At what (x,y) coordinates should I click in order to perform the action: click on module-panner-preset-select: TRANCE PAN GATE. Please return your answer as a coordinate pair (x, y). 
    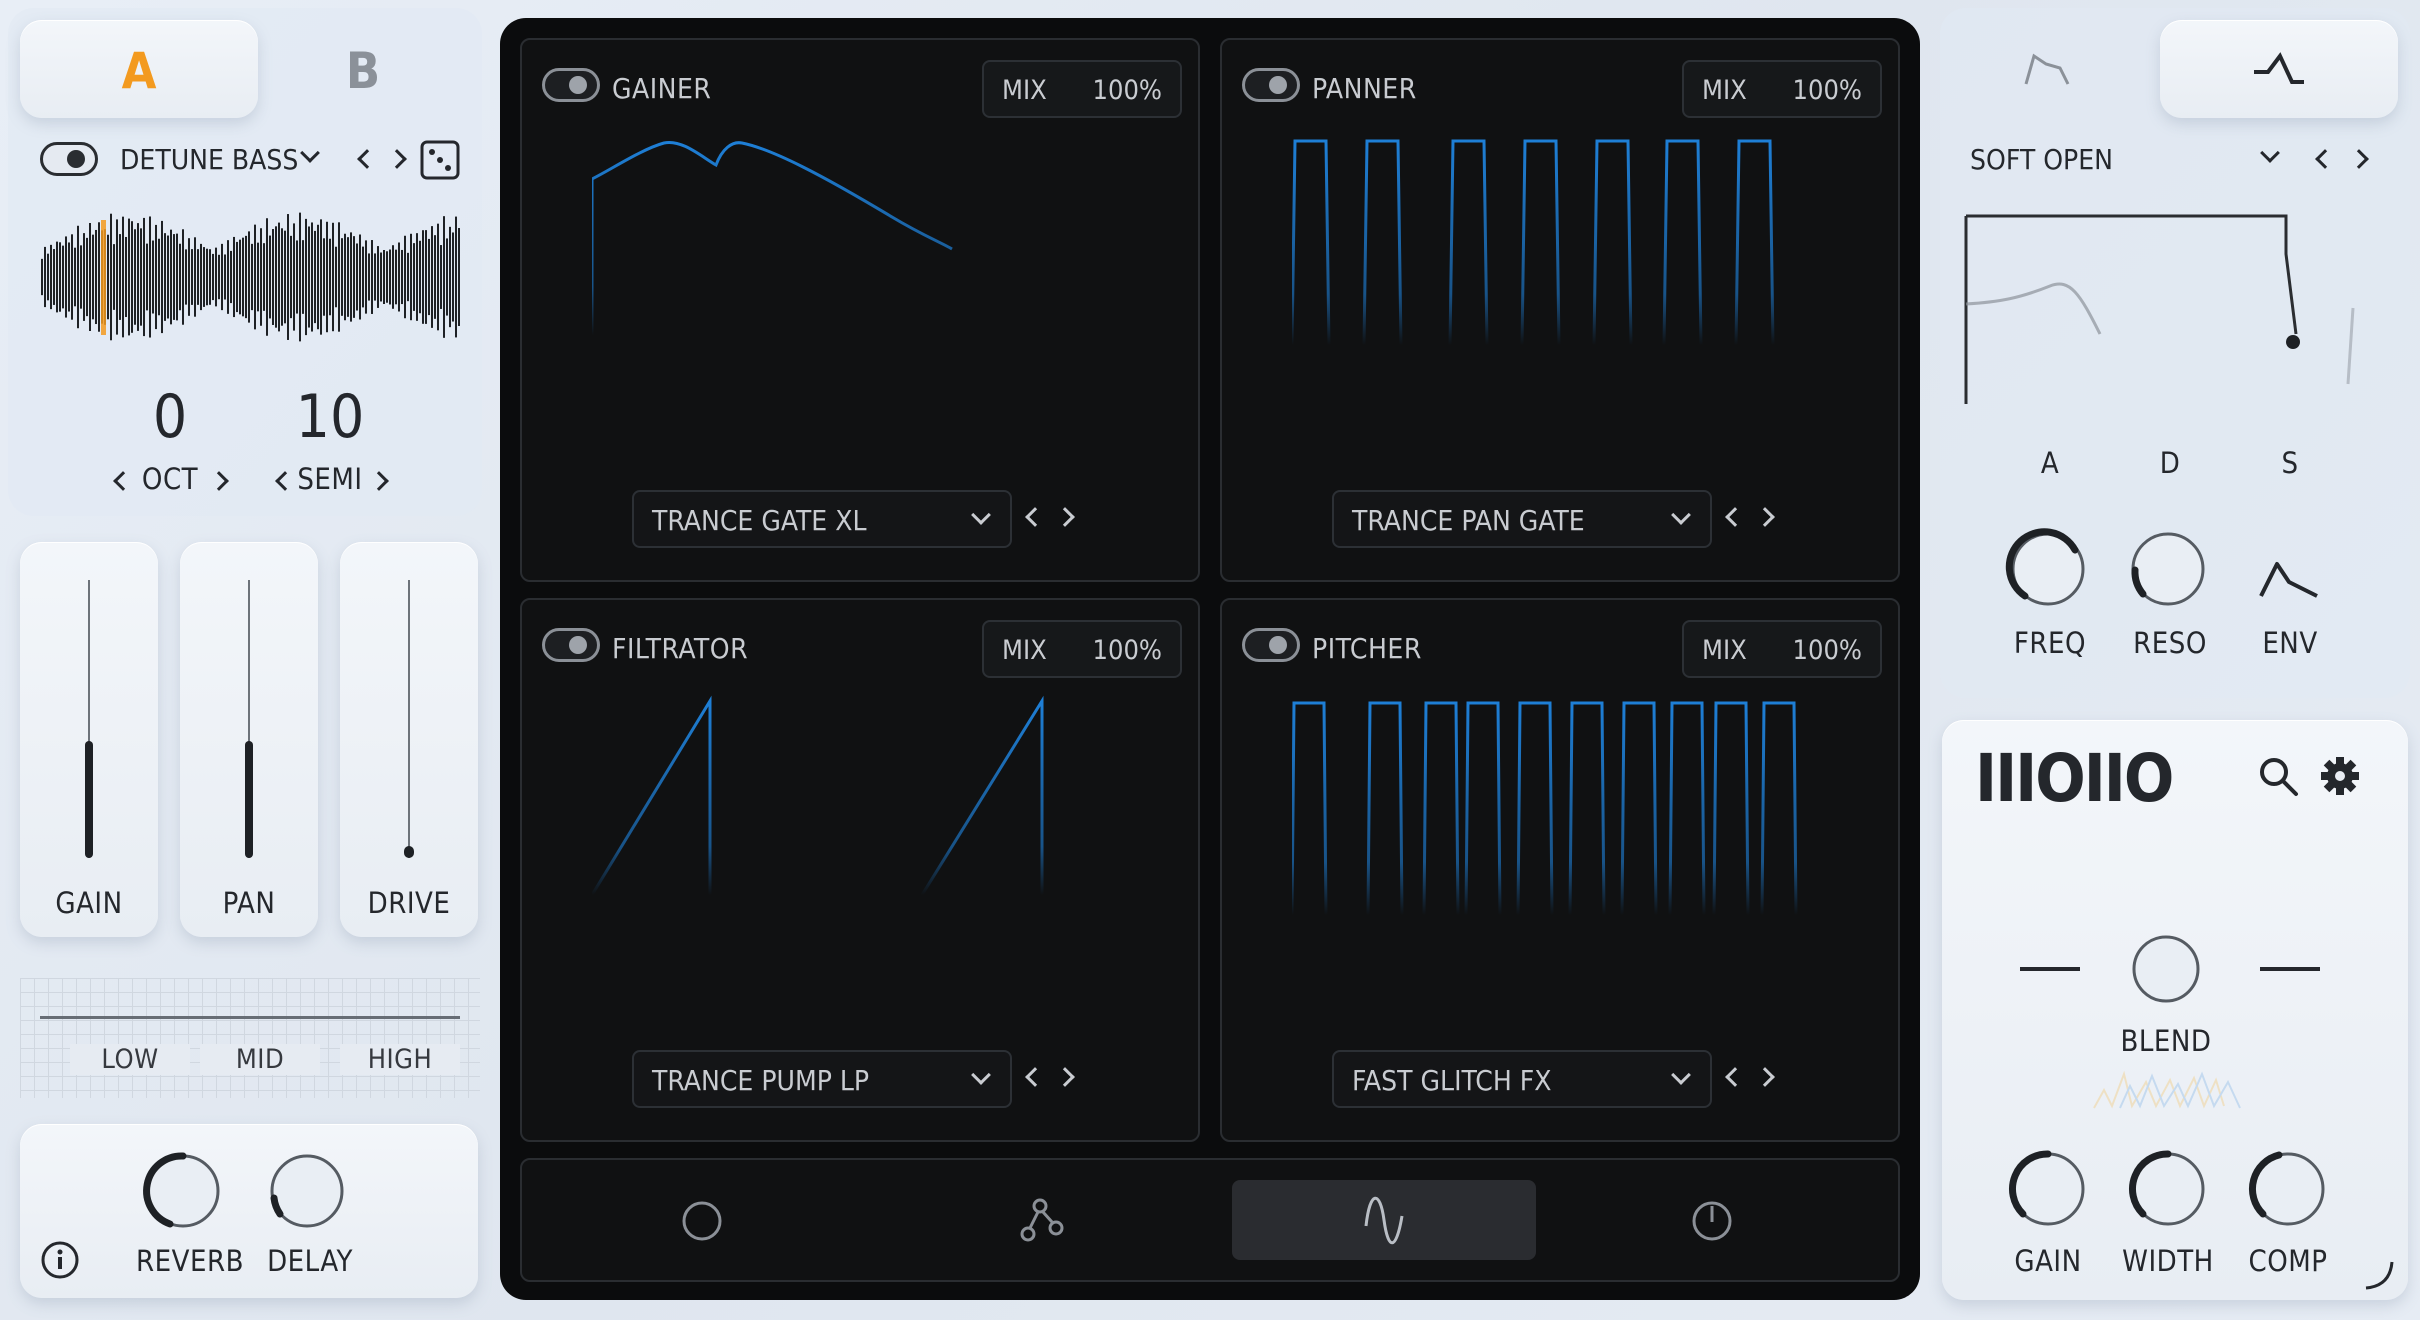
    Looking at the image, I should click on (1522, 519).